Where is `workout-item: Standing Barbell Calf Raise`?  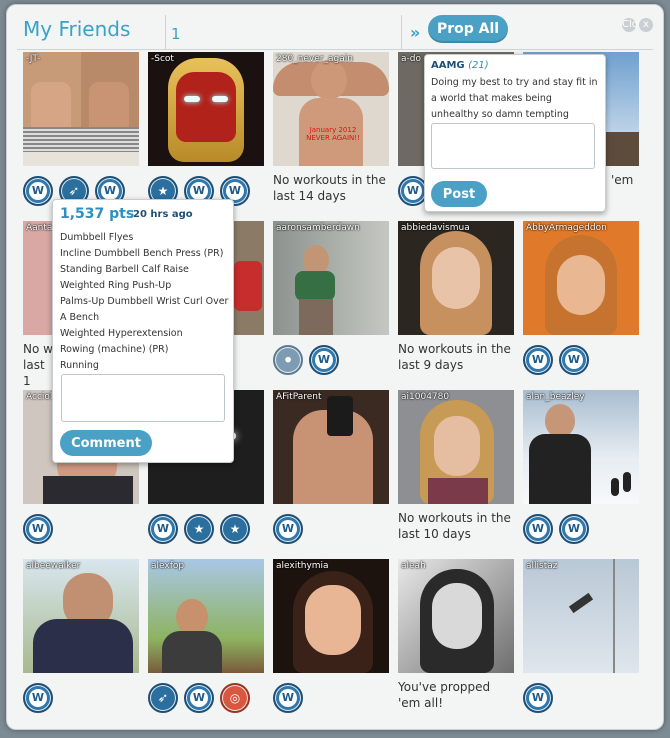 workout-item: Standing Barbell Calf Raise is located at coordinates (124, 269).